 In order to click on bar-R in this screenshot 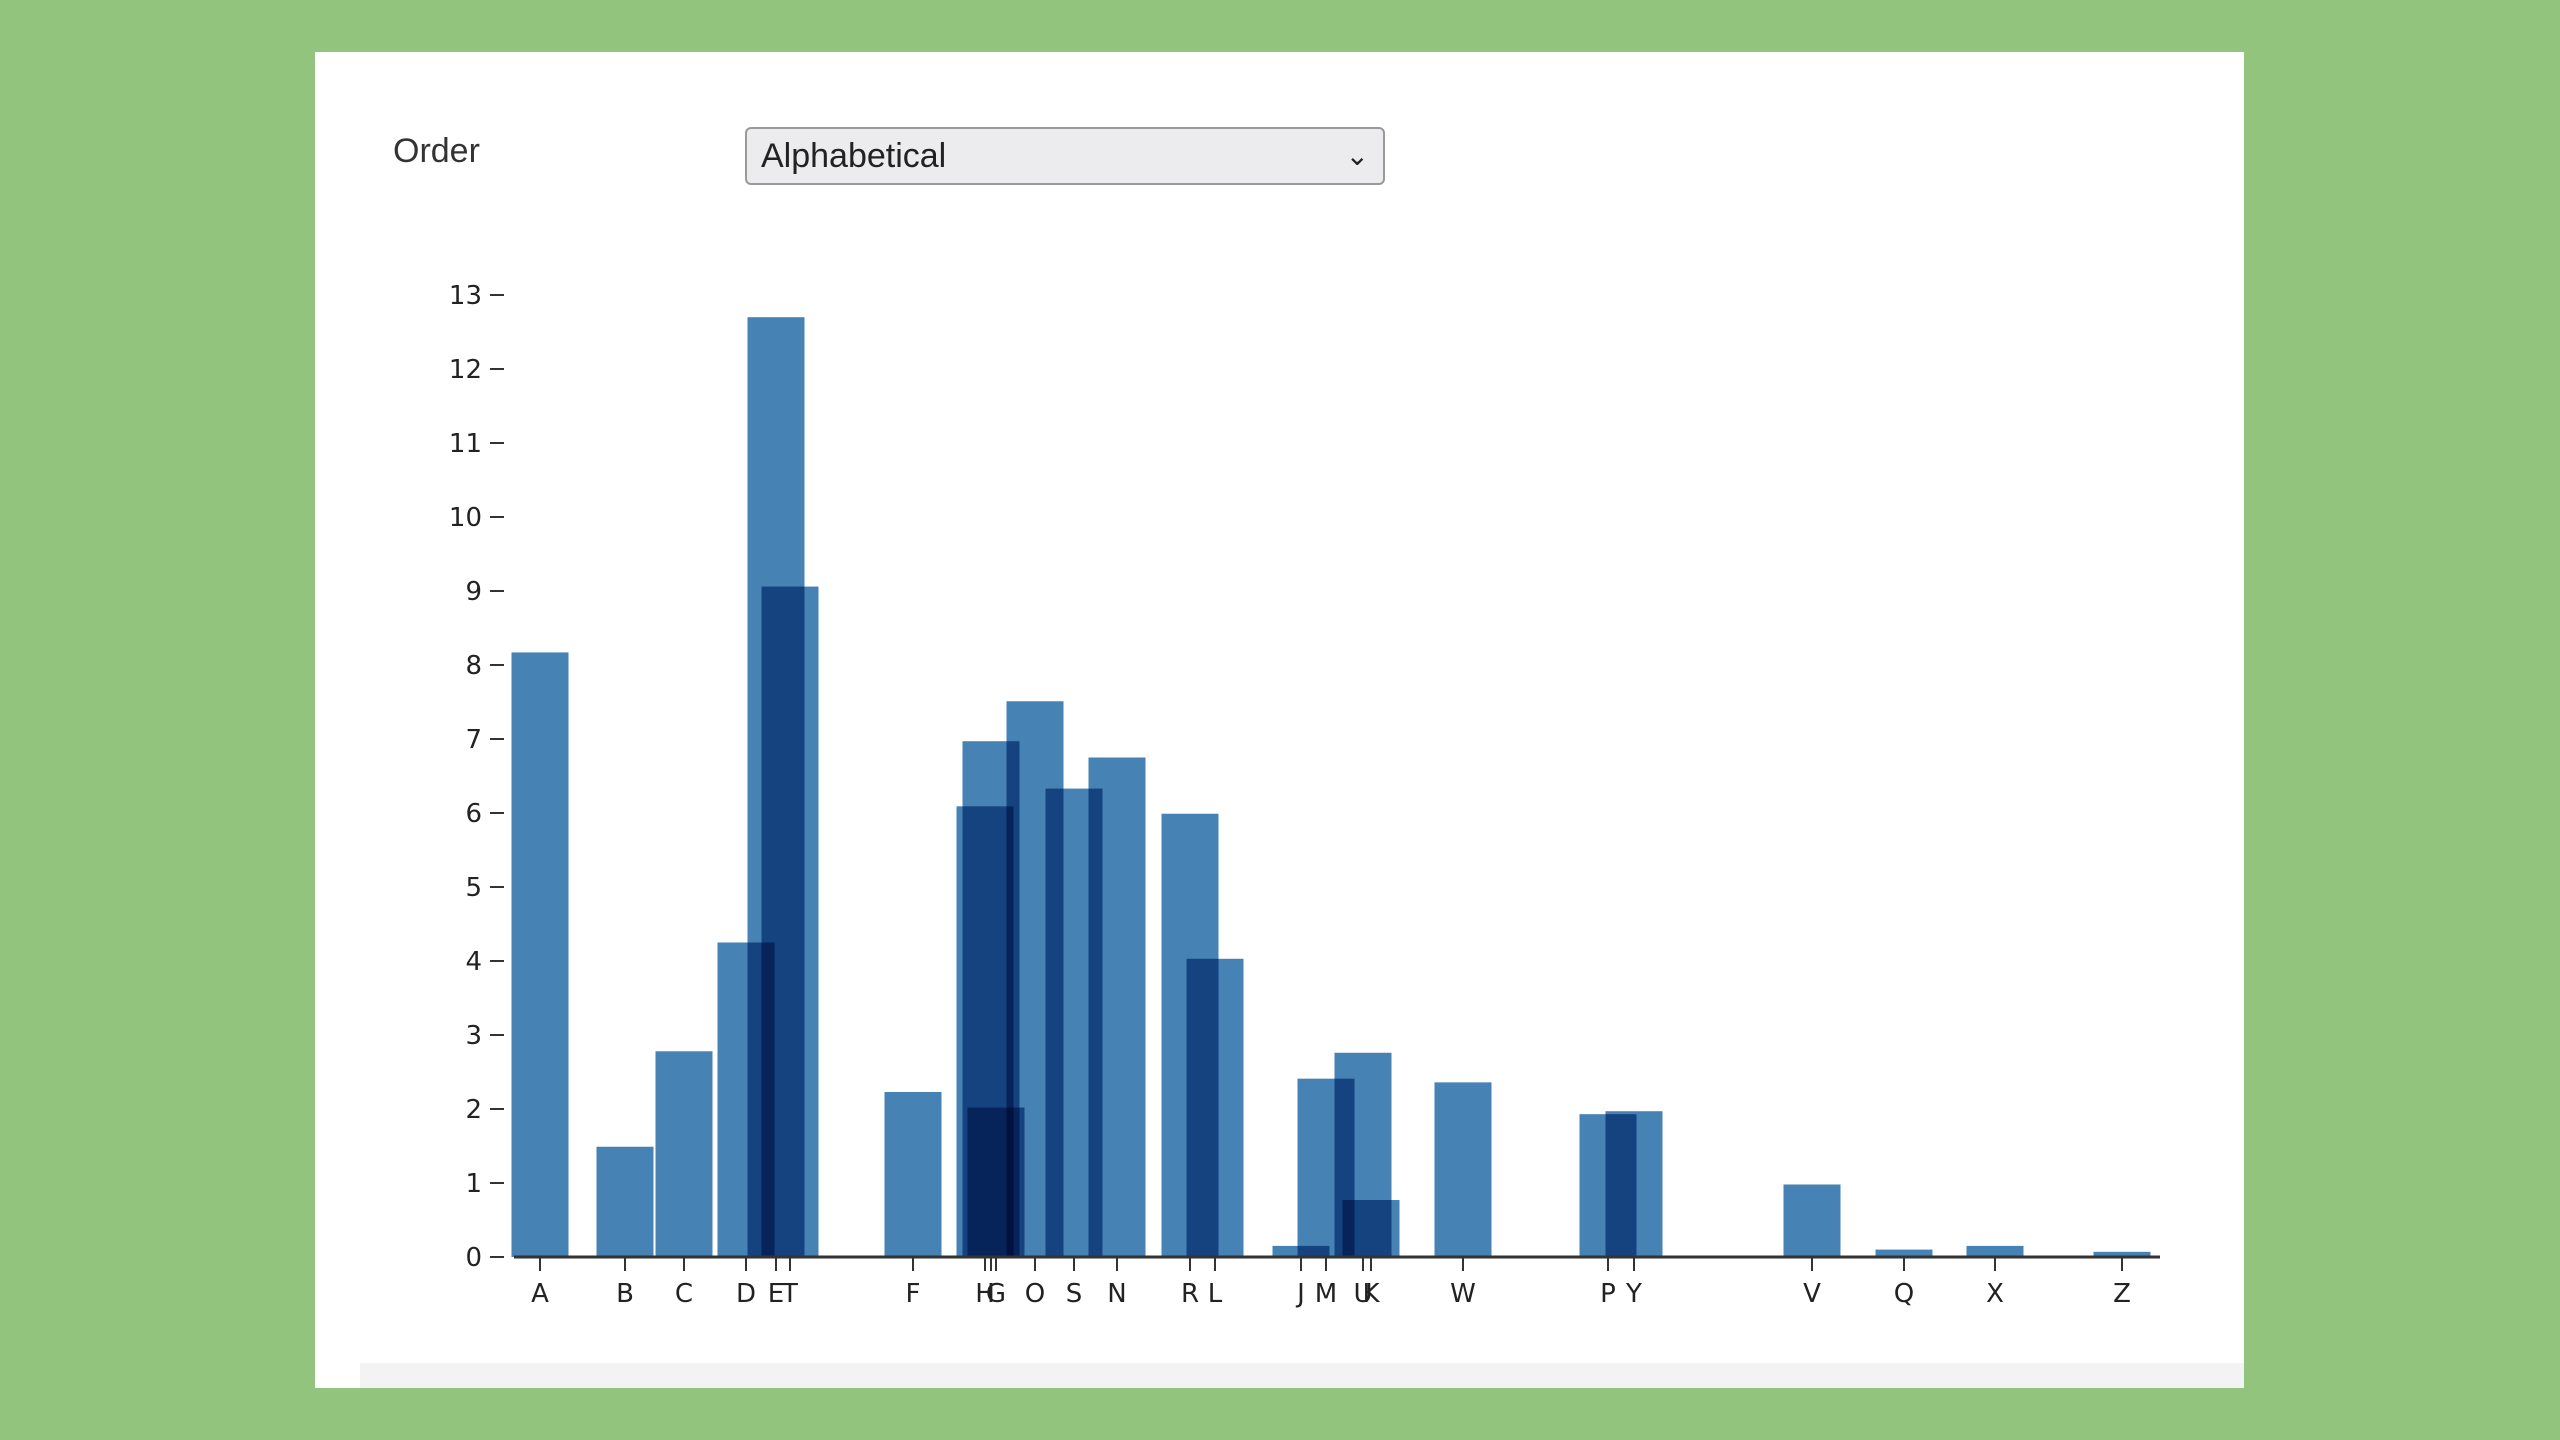, I will do `click(1190, 1035)`.